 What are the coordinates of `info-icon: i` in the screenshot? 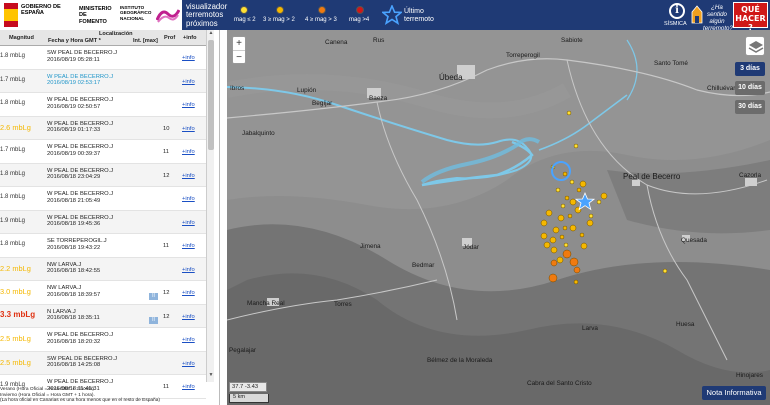 It's located at (677, 11).